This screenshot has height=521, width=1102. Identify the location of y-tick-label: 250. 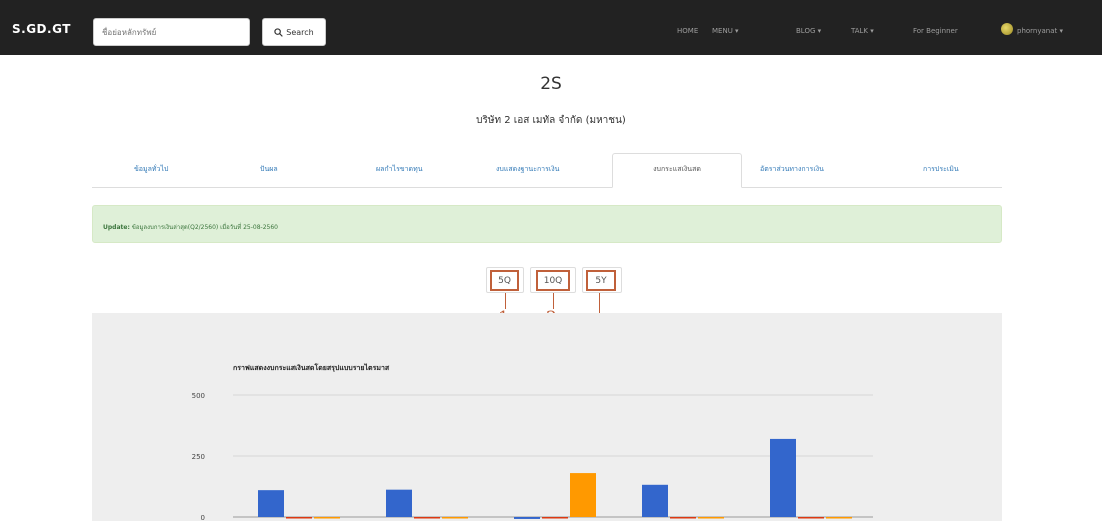
(198, 457).